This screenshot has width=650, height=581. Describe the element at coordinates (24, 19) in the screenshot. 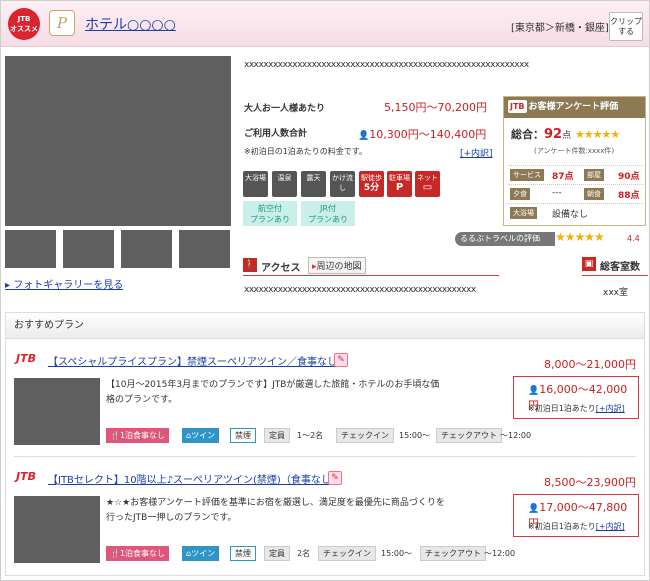

I see `badge-line1: JTB` at that location.